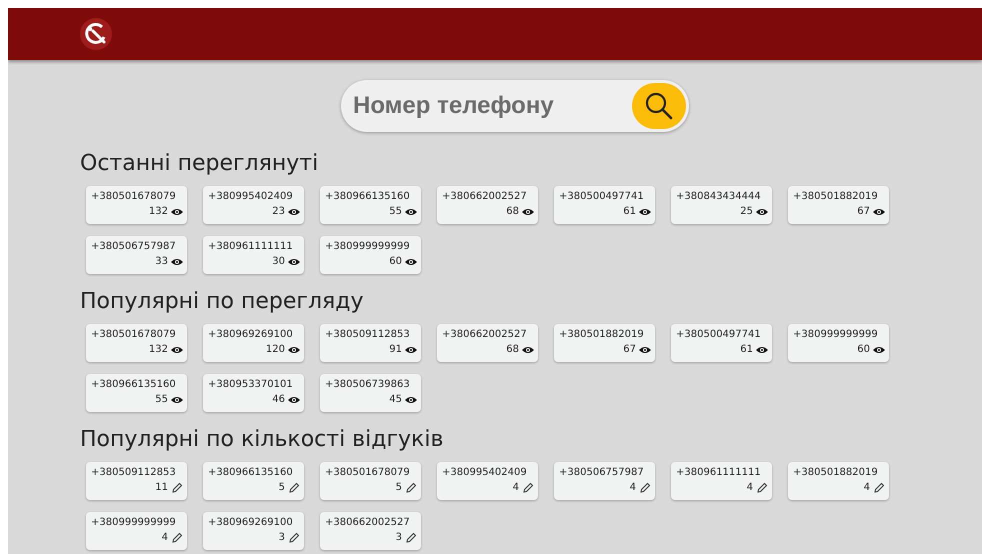  I want to click on phone-card: +380506757987 33, so click(136, 255).